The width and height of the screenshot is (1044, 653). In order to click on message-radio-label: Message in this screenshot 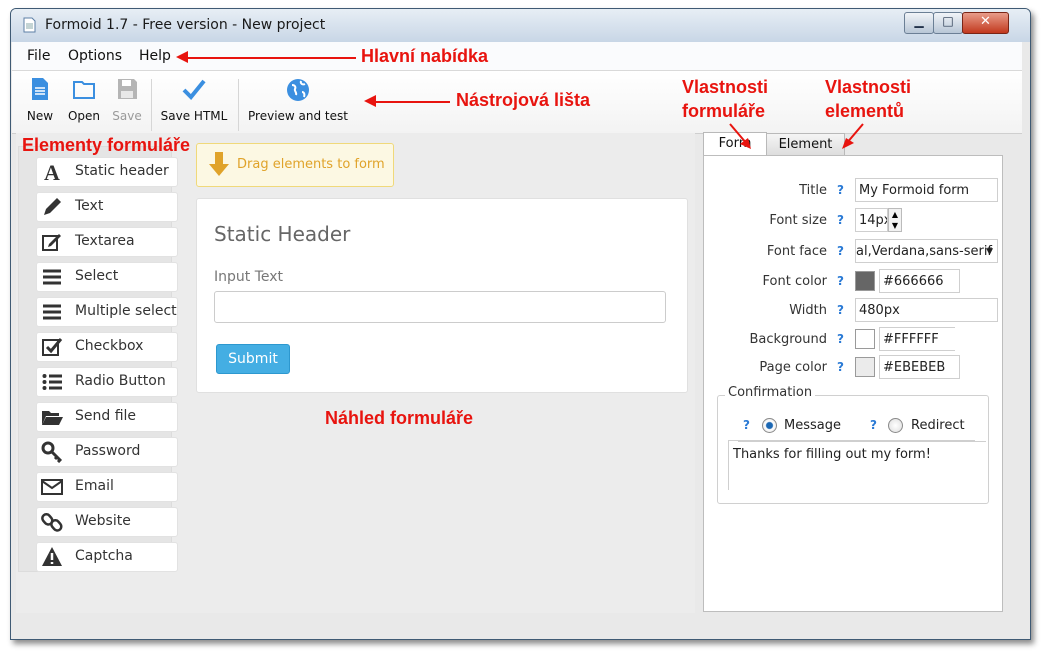, I will do `click(812, 425)`.